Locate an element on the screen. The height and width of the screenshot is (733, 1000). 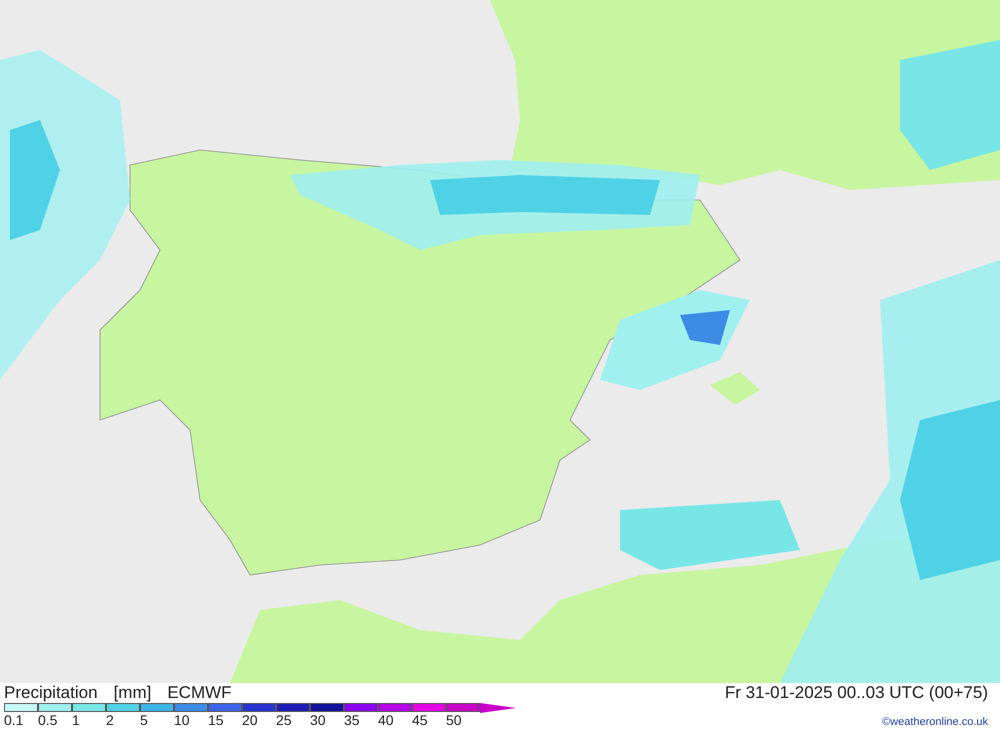
legend-arrow-icon is located at coordinates (498, 708).